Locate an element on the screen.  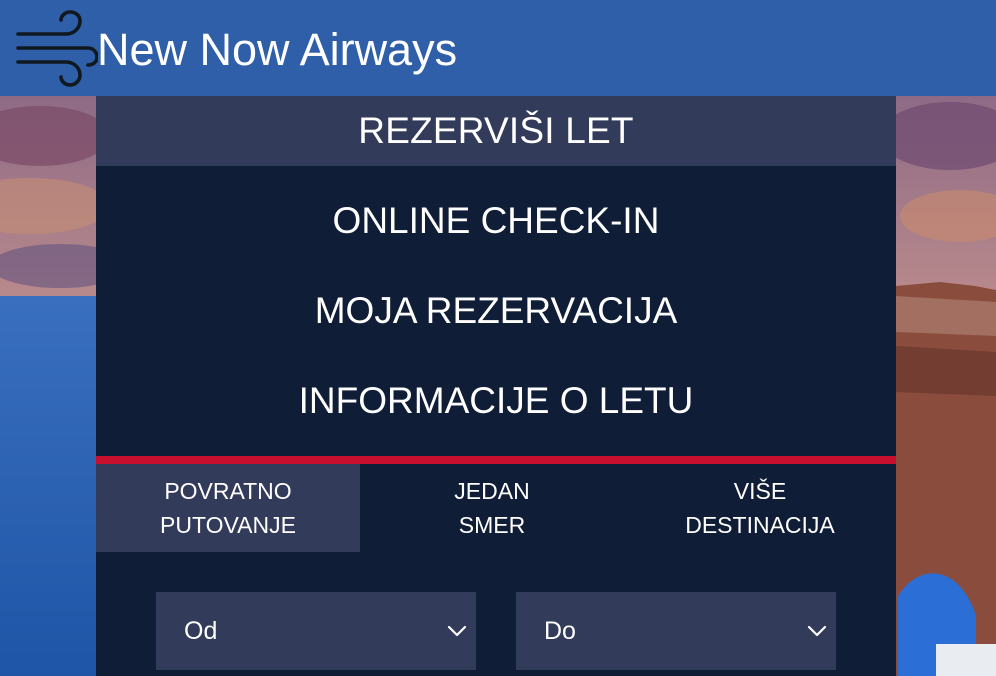
tab-multi-city-line1: VIŠE is located at coordinates (760, 491).